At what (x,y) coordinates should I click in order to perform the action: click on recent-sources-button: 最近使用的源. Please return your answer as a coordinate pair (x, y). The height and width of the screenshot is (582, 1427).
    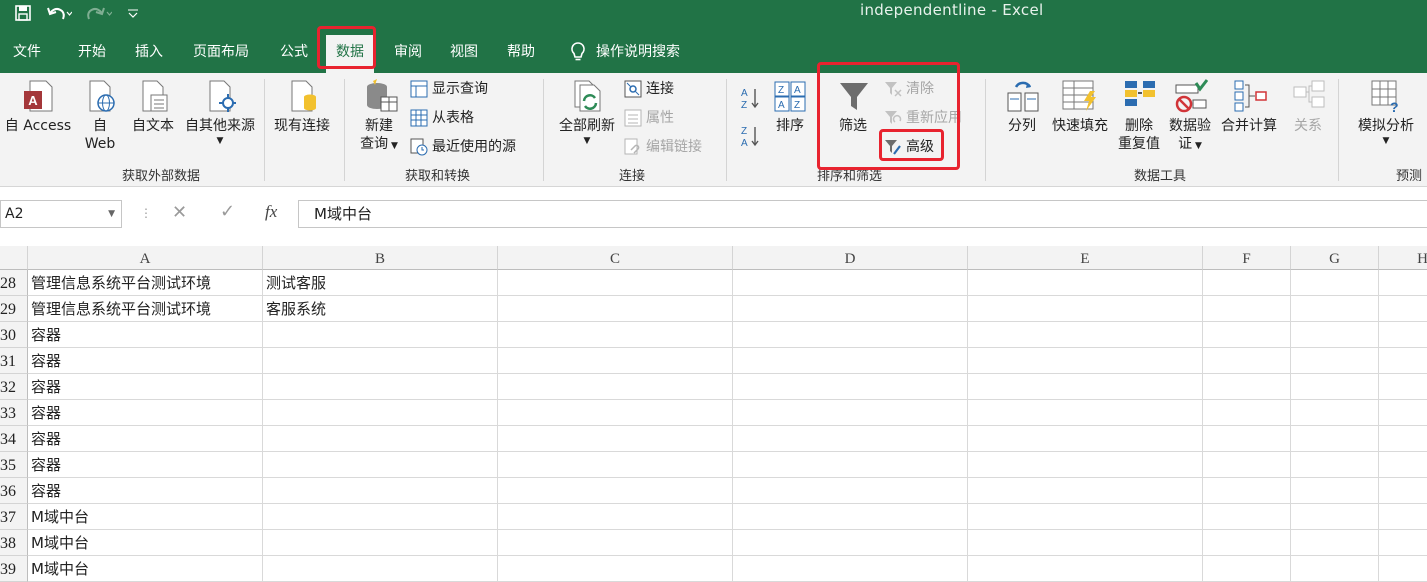
    Looking at the image, I should click on (463, 147).